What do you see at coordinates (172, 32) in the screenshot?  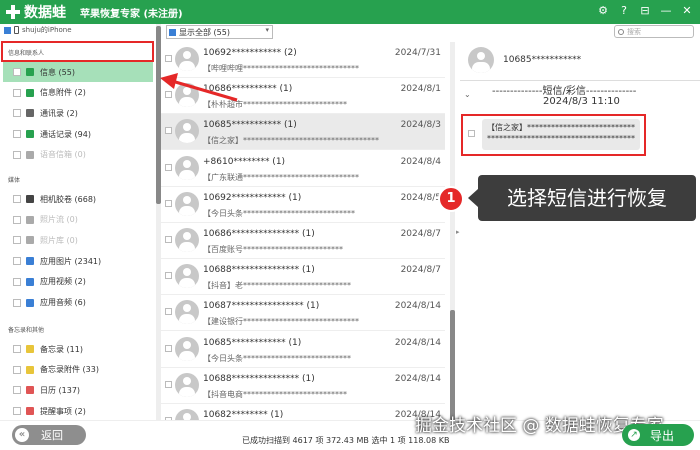 I see `select-all-checkbox` at bounding box center [172, 32].